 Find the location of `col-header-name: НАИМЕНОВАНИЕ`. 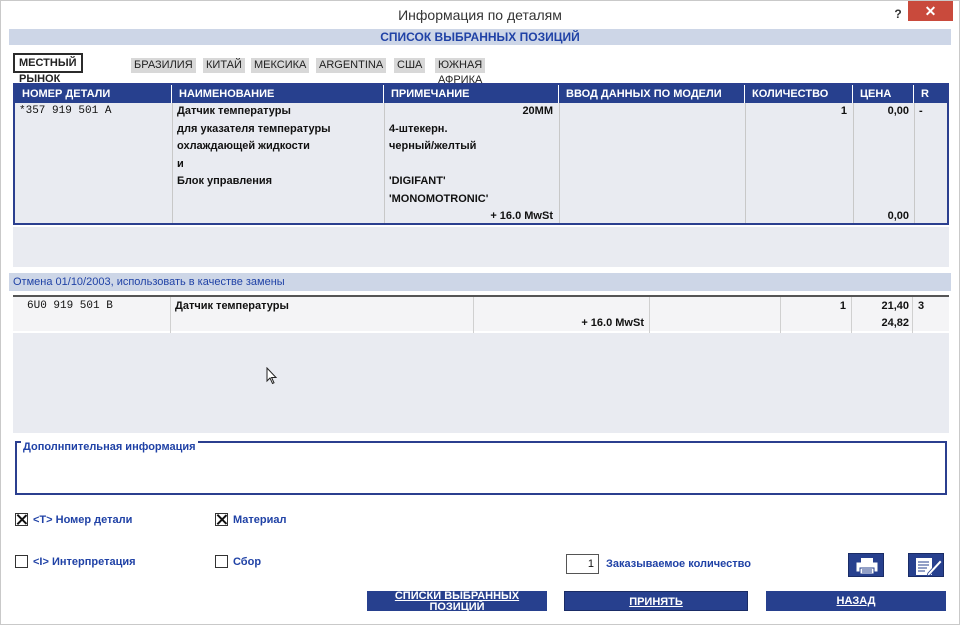

col-header-name: НАИМЕНОВАНИЕ is located at coordinates (278, 94).